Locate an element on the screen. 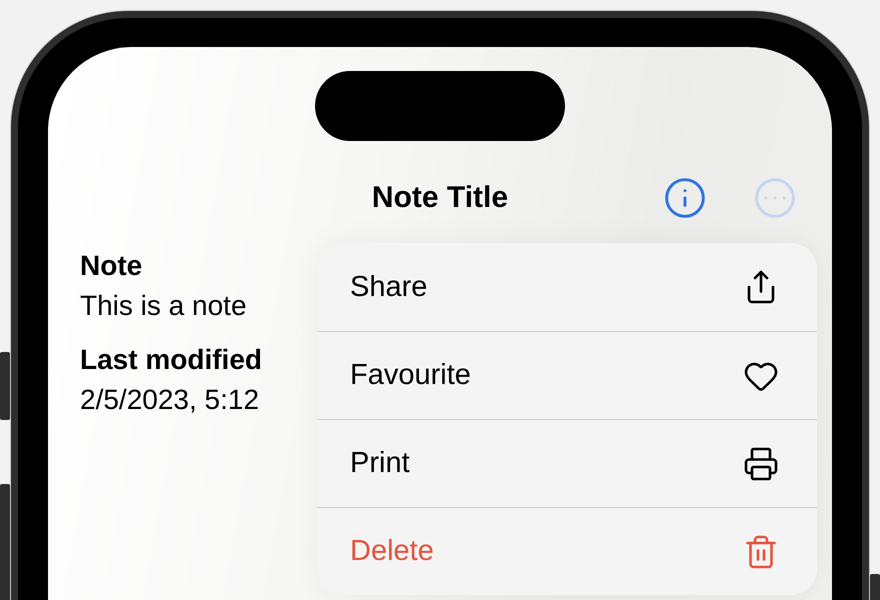 The height and width of the screenshot is (600, 880). more-icon is located at coordinates (775, 198).